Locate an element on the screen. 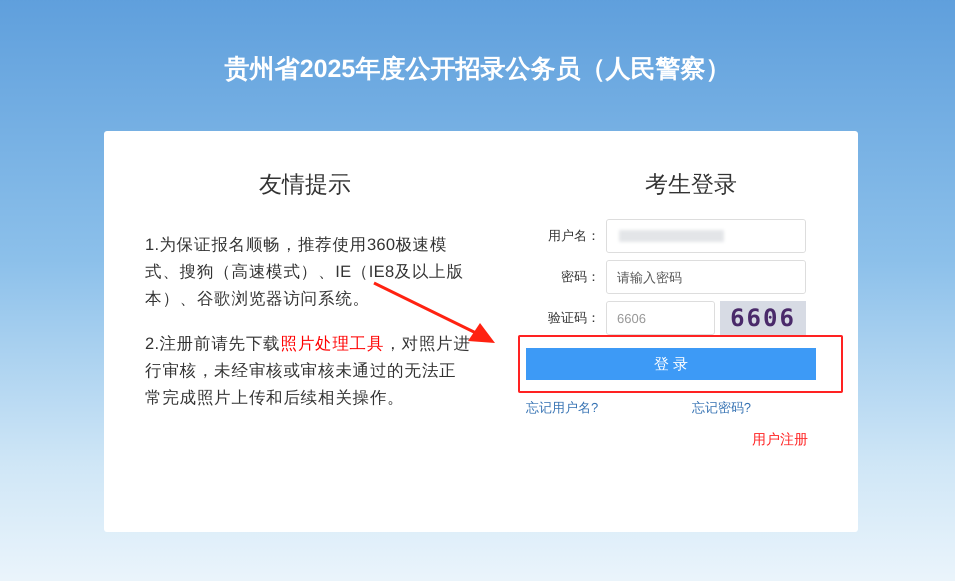 This screenshot has height=581, width=955. username-field is located at coordinates (706, 236).